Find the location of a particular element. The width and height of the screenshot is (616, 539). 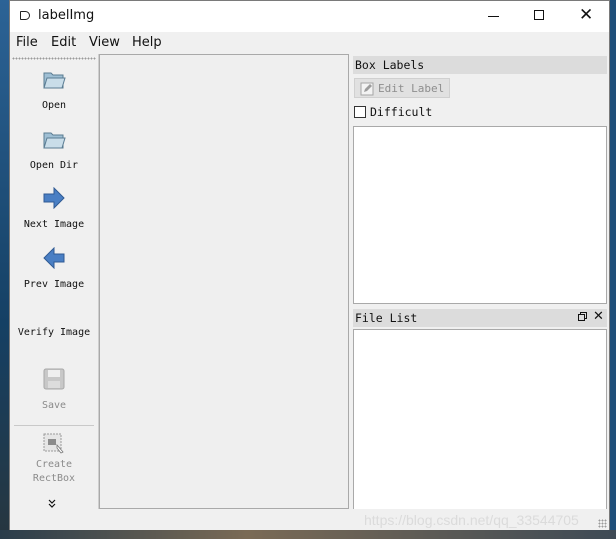

next-image-button: Next Image is located at coordinates (54, 211).